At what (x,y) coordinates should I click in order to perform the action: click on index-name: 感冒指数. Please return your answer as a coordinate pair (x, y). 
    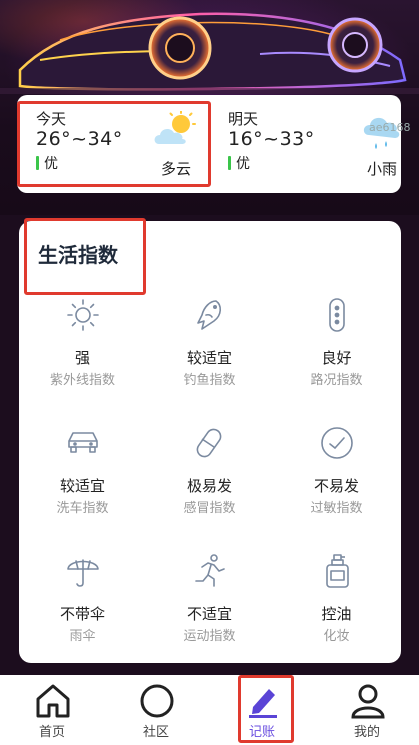
    Looking at the image, I should click on (209, 508).